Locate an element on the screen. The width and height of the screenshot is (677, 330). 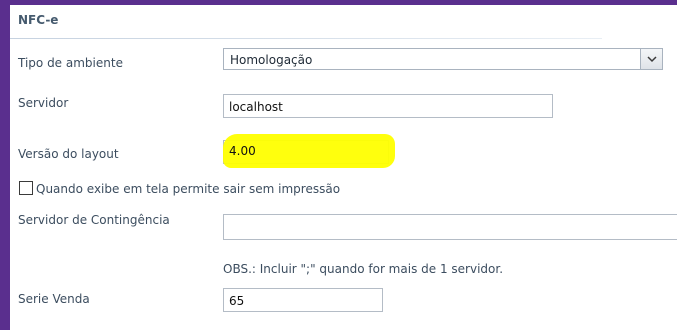
versao-value: 4.00 is located at coordinates (242, 151).